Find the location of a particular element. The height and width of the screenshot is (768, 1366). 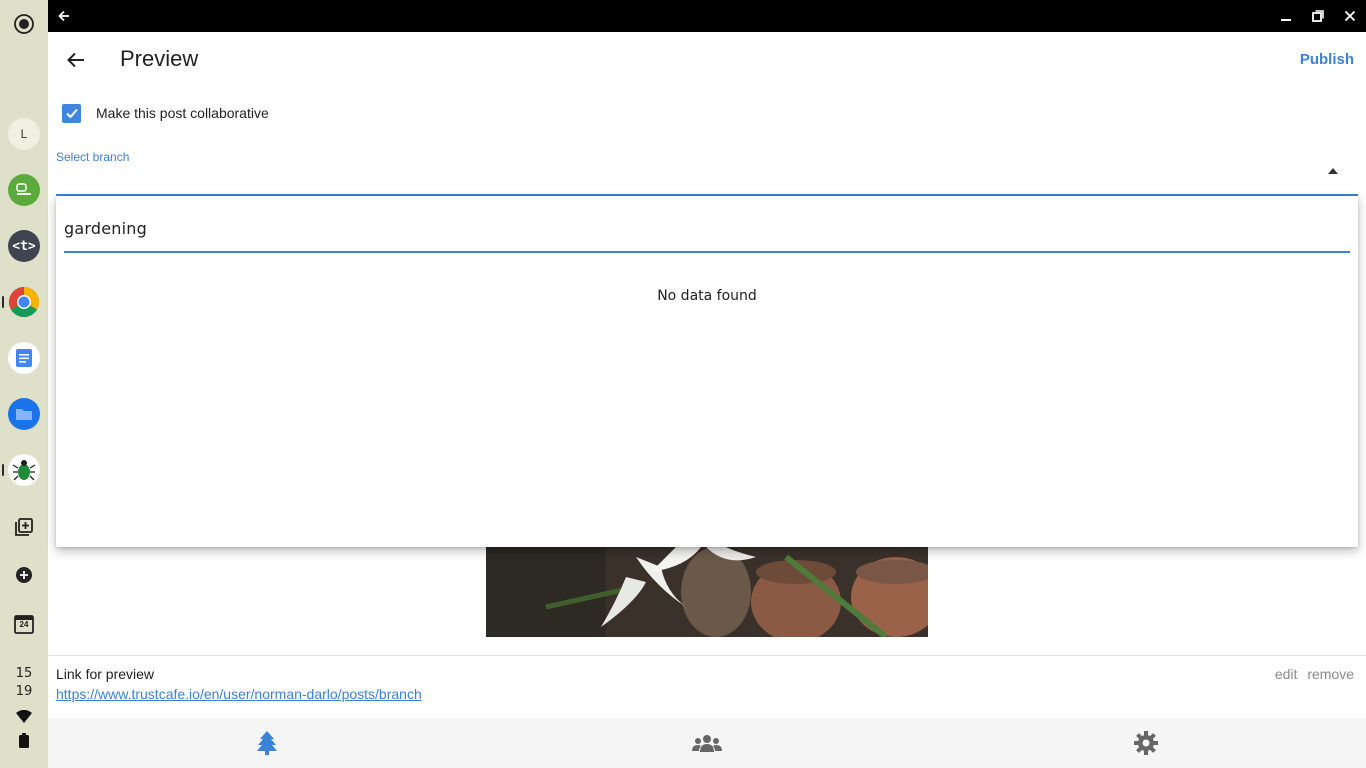

bottom-navigation is located at coordinates (707, 743).